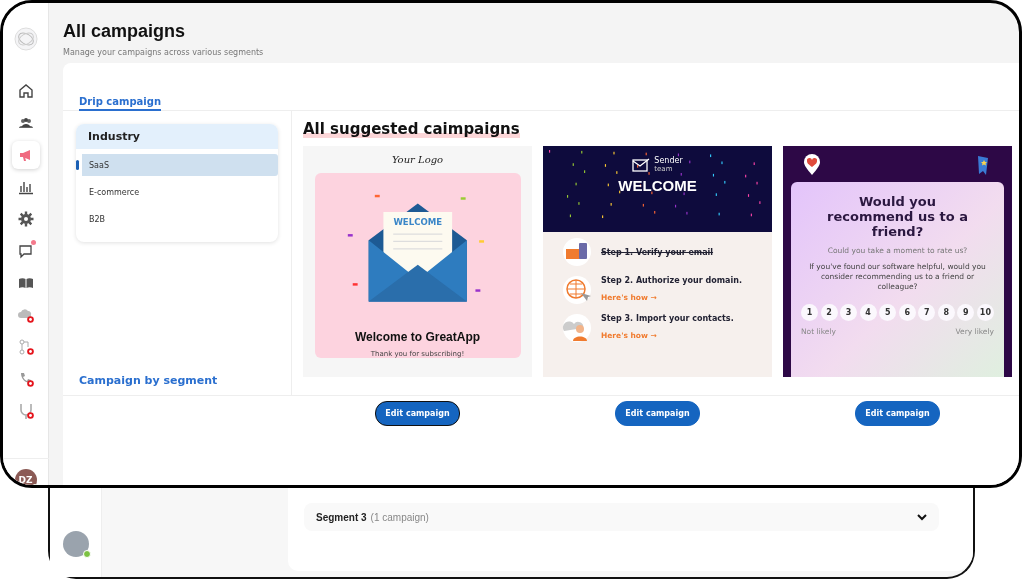 The width and height of the screenshot is (1024, 580). Describe the element at coordinates (868, 312) in the screenshot. I see `rating-option: 4` at that location.